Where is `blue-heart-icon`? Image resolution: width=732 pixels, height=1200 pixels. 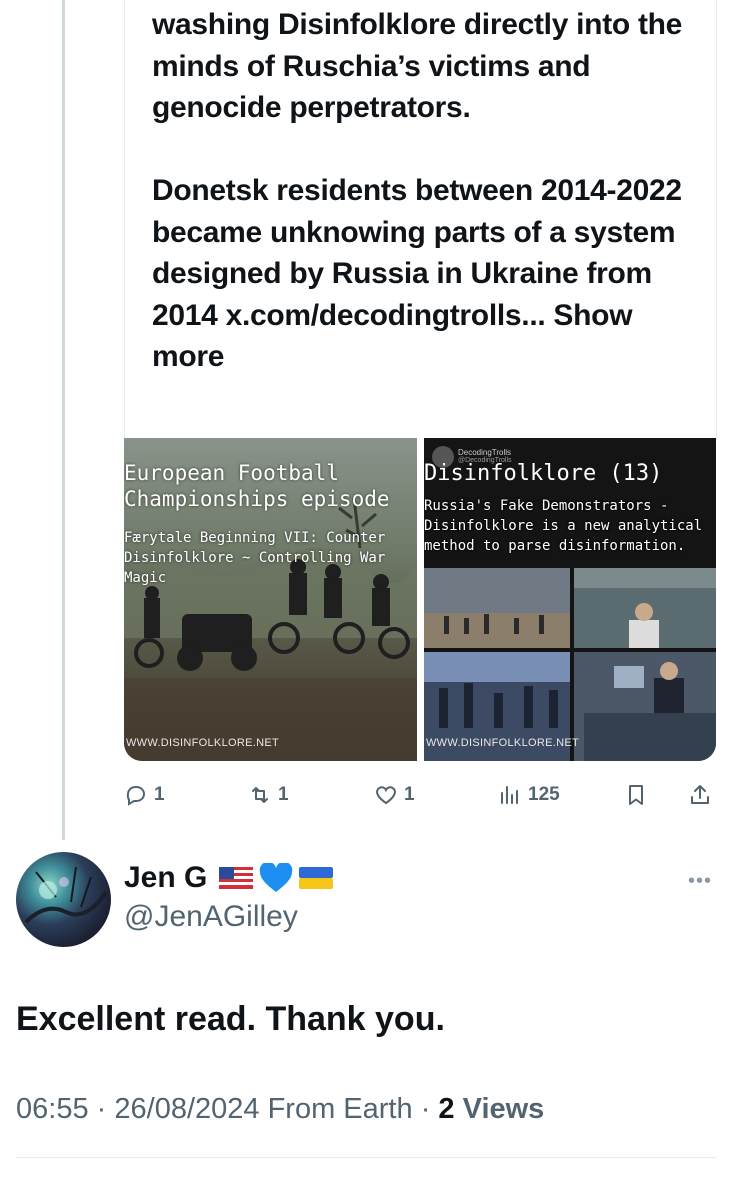
blue-heart-icon is located at coordinates (276, 877).